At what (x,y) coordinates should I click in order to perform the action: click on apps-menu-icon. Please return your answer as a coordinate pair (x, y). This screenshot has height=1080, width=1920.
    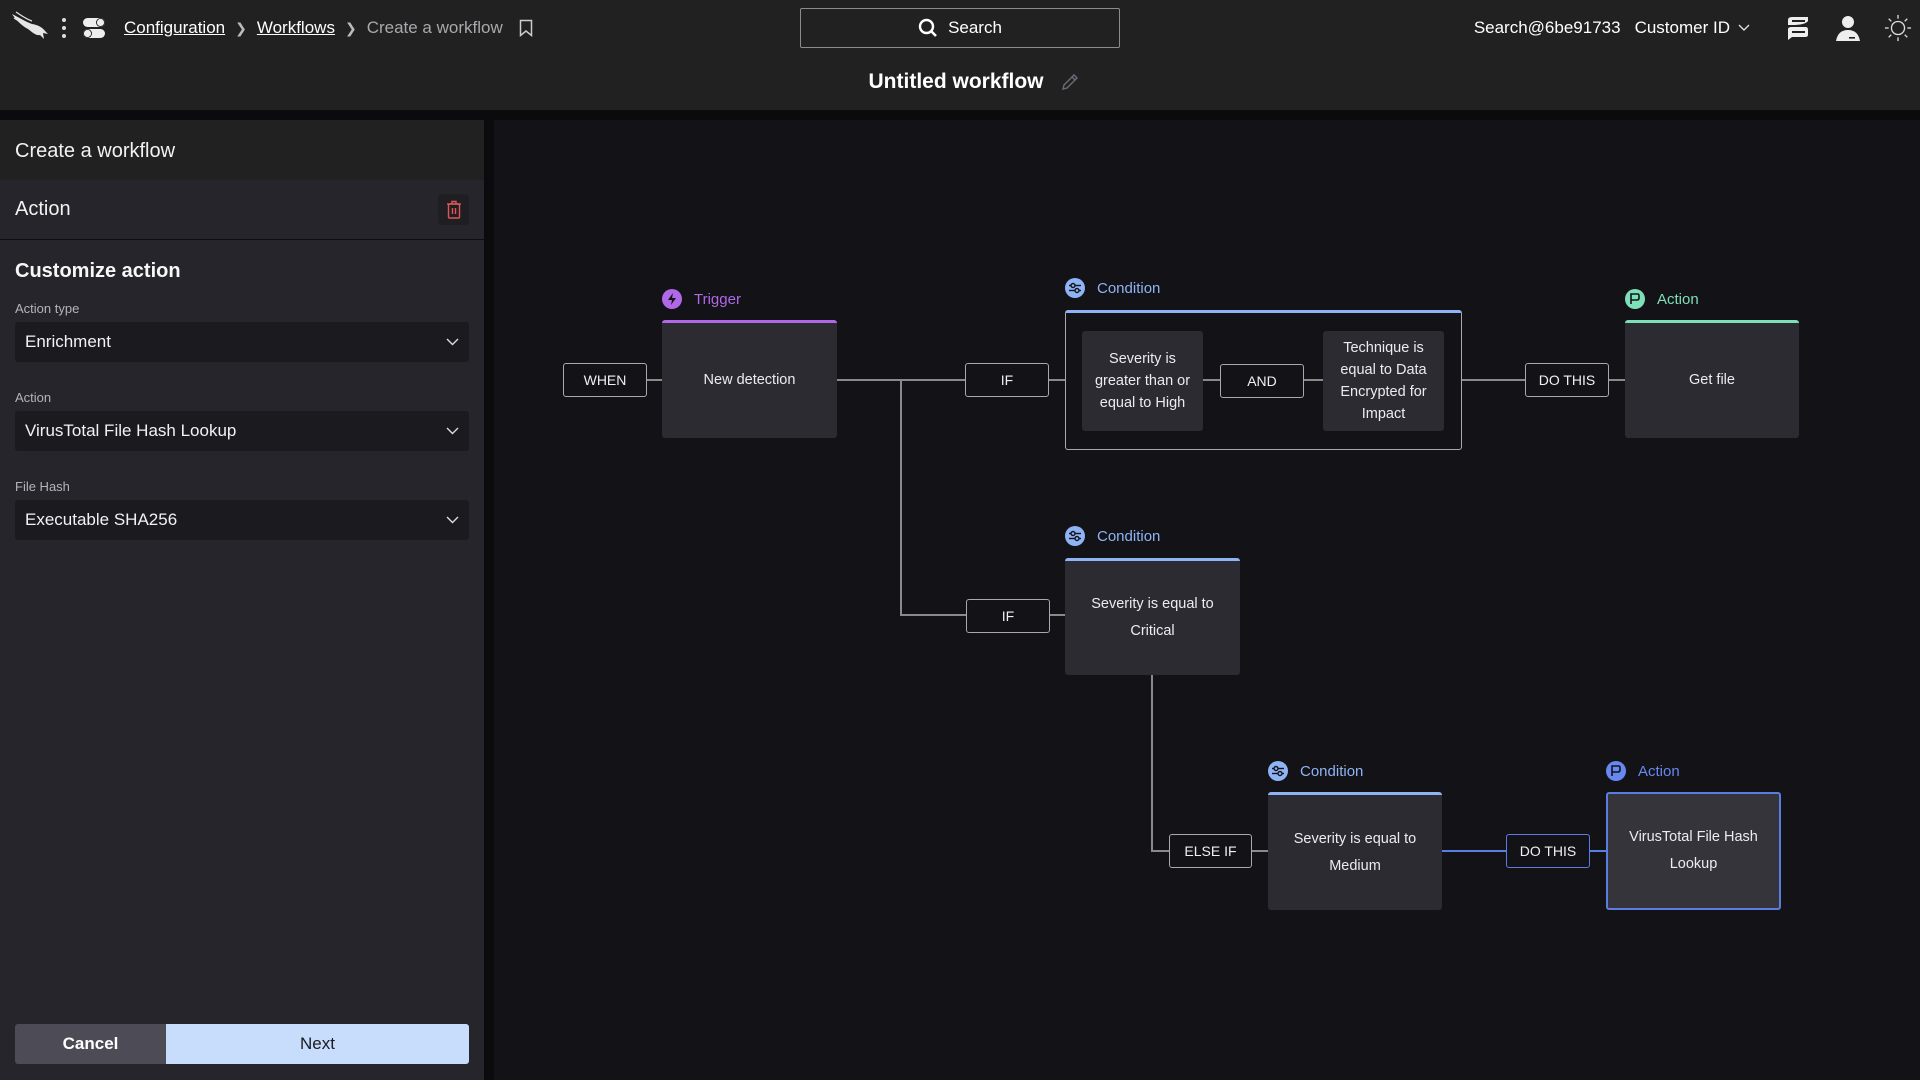
    Looking at the image, I should click on (95, 28).